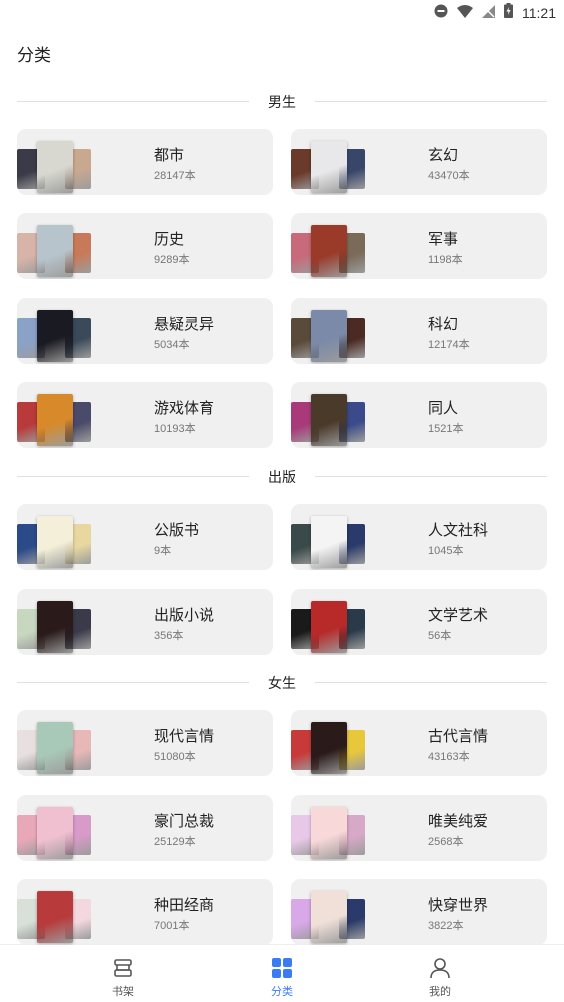  Describe the element at coordinates (419, 537) in the screenshot. I see `category-card: 人文社科 1045本` at that location.